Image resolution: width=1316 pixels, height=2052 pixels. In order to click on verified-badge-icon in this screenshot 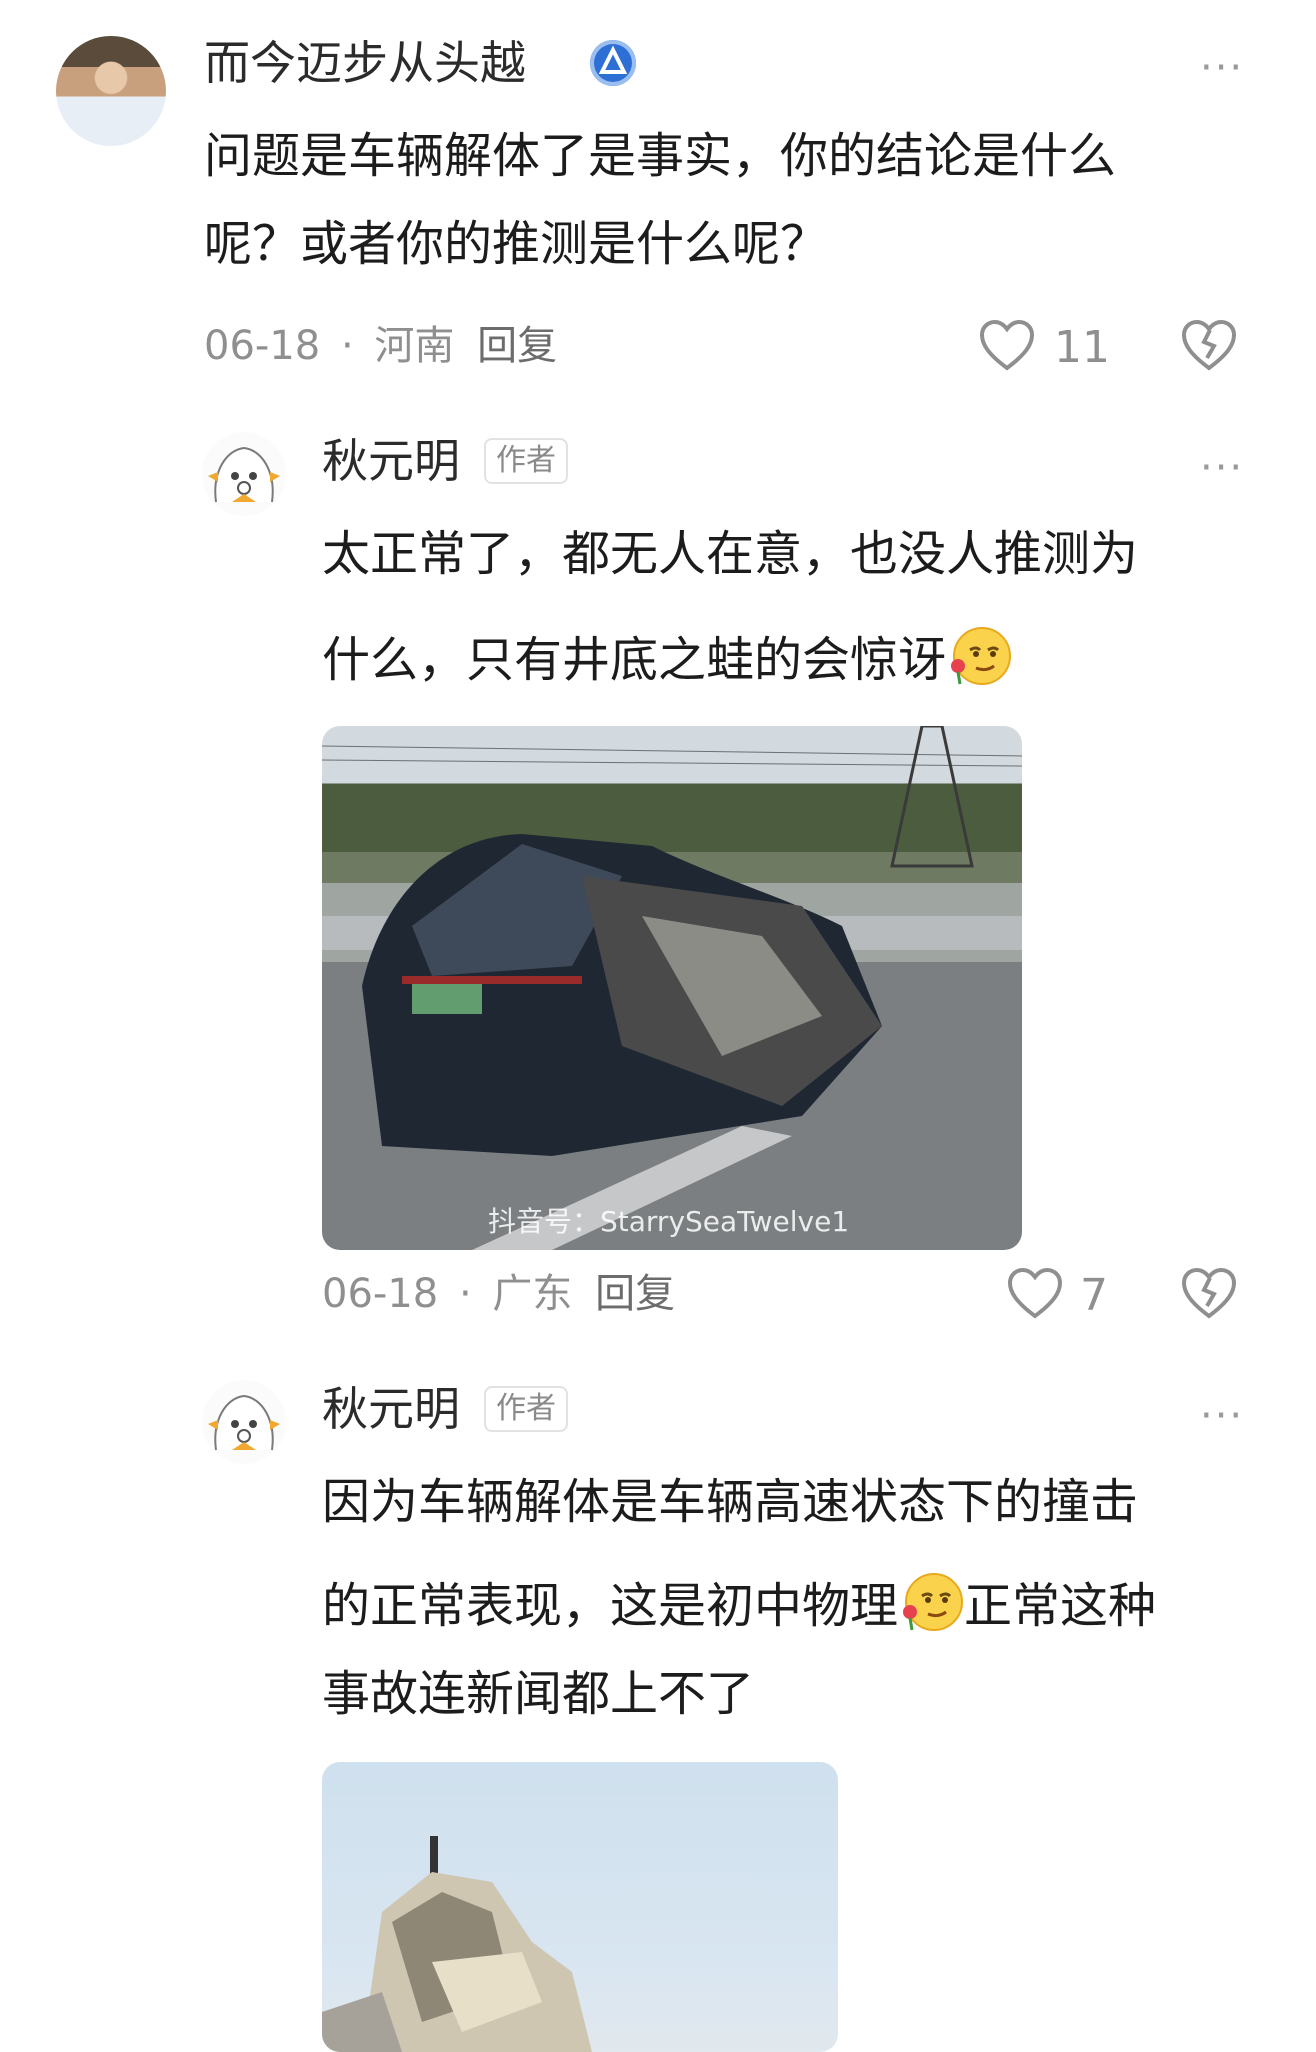, I will do `click(613, 63)`.